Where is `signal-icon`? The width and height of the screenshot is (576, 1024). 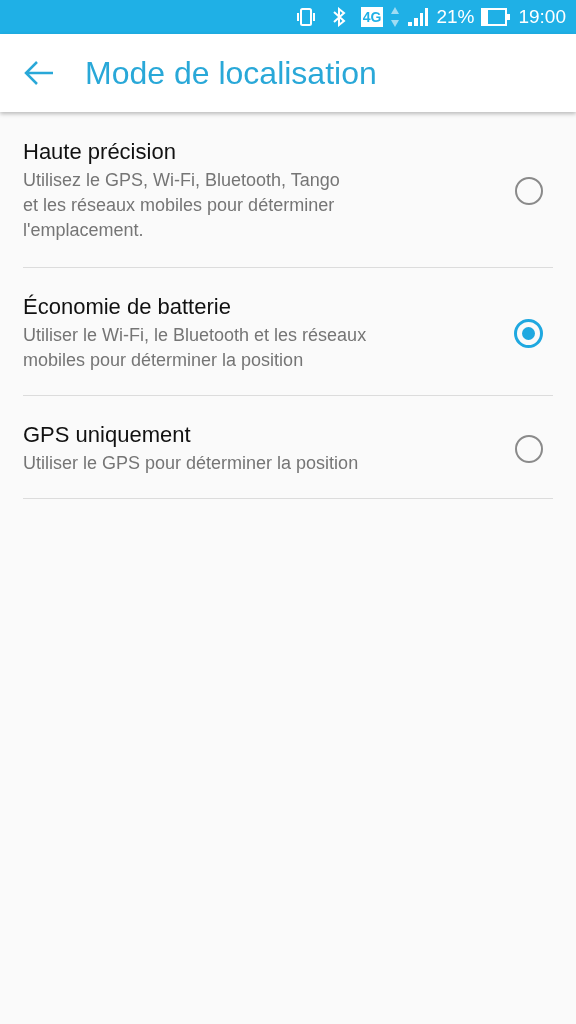
signal-icon is located at coordinates (418, 17).